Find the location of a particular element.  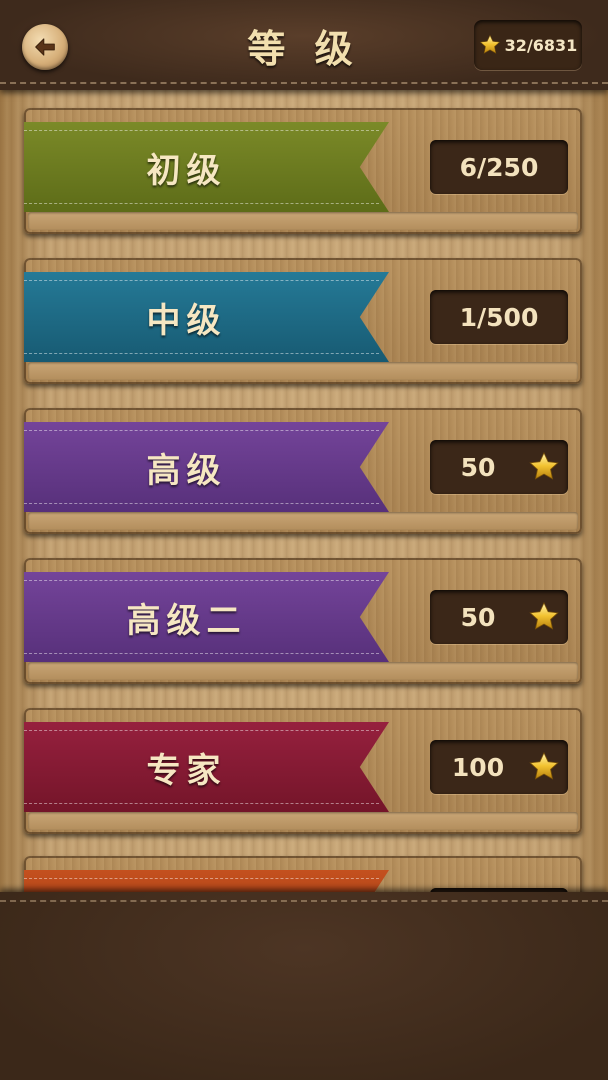

unlock-cost-box: 100 is located at coordinates (499, 767).